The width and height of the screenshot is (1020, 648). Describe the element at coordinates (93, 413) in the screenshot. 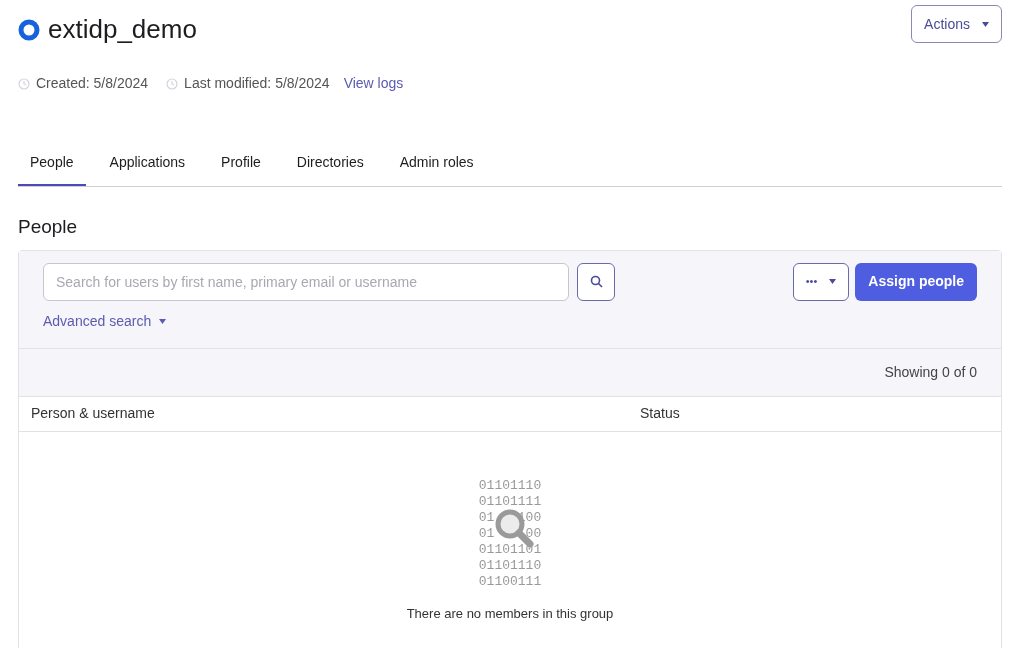

I see `column-header: Person & username` at that location.